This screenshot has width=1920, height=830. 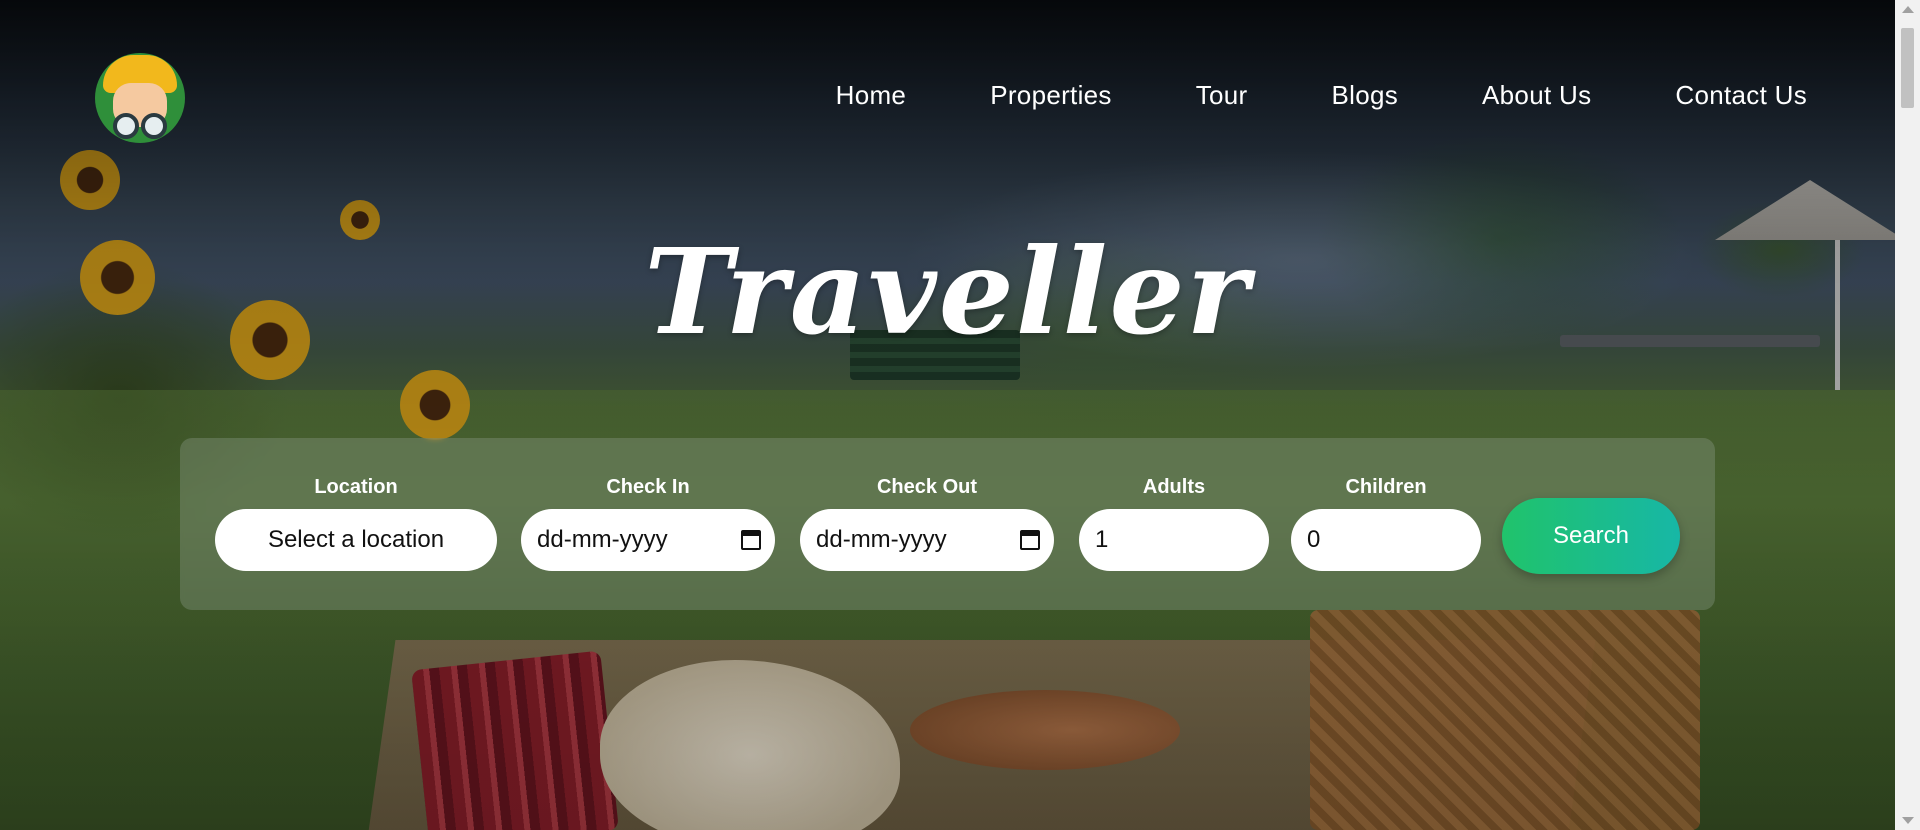 What do you see at coordinates (1386, 487) in the screenshot?
I see `children-label: Children` at bounding box center [1386, 487].